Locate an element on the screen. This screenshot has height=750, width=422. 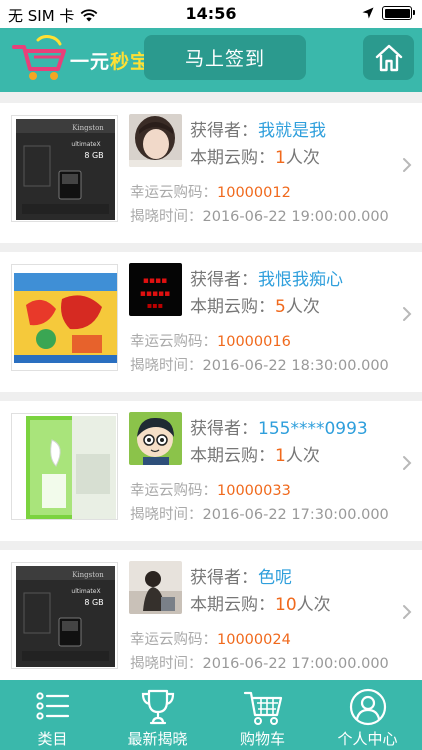
reveal-time-line: 揭晓时间：2016-06-22 18:30:00.000 is located at coordinates (259, 364).